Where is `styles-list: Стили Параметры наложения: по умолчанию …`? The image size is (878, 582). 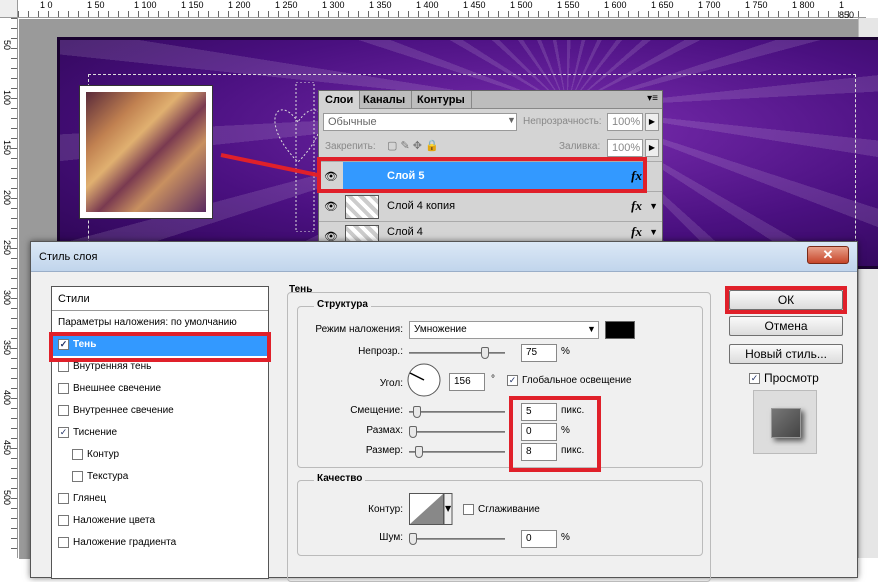 styles-list: Стили Параметры наложения: по умолчанию … is located at coordinates (160, 432).